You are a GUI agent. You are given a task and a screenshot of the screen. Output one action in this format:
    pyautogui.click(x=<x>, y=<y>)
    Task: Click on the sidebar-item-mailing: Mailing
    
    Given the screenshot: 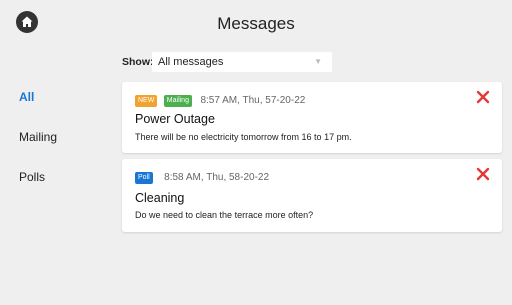 What is the action you would take?
    pyautogui.click(x=38, y=137)
    